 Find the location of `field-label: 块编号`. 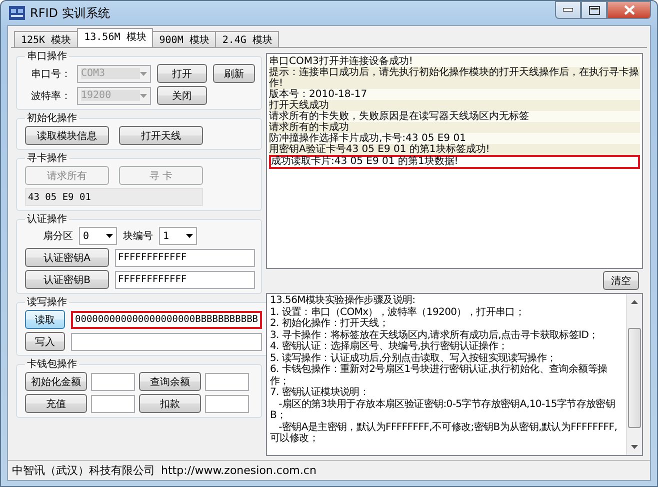

field-label: 块编号 is located at coordinates (138, 236).